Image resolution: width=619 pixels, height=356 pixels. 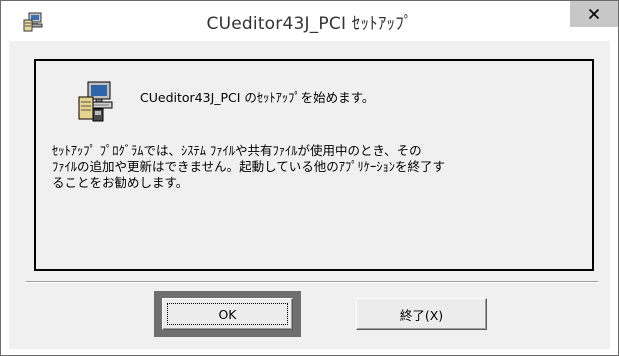 I want to click on exit-button: 終了(X), so click(x=421, y=314).